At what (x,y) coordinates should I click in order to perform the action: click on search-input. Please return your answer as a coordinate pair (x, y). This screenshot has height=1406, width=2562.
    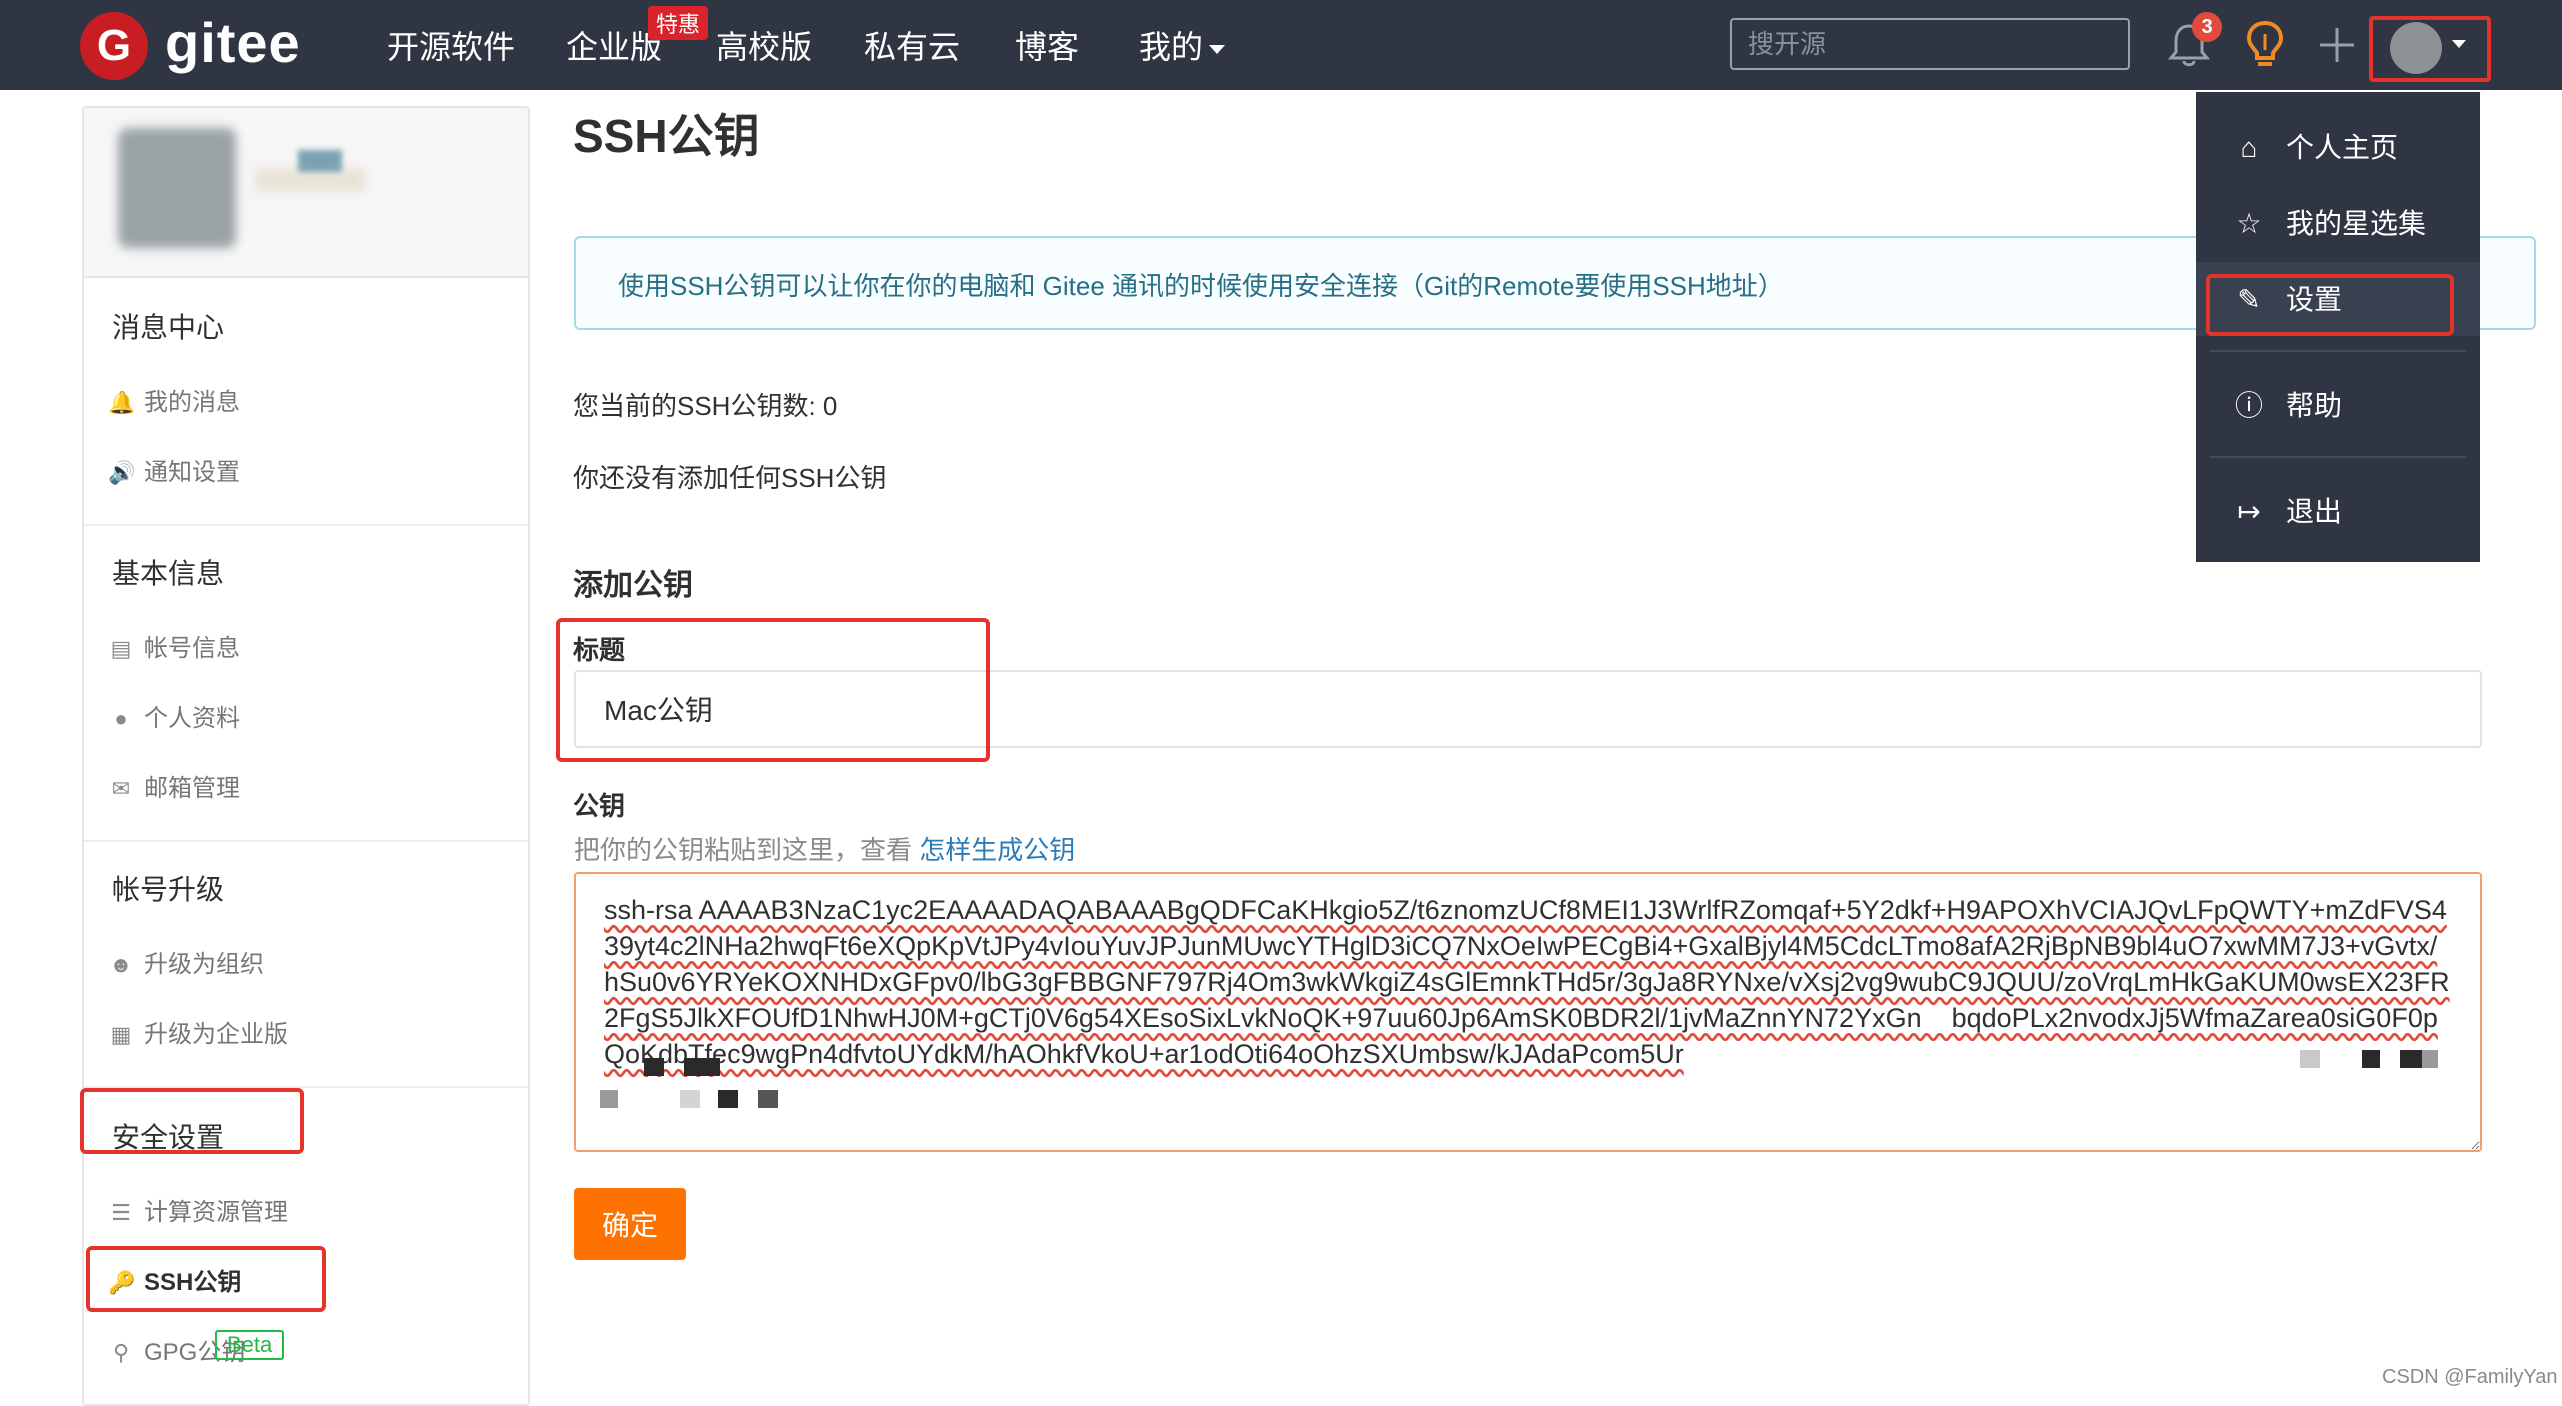
    Looking at the image, I should click on (1930, 44).